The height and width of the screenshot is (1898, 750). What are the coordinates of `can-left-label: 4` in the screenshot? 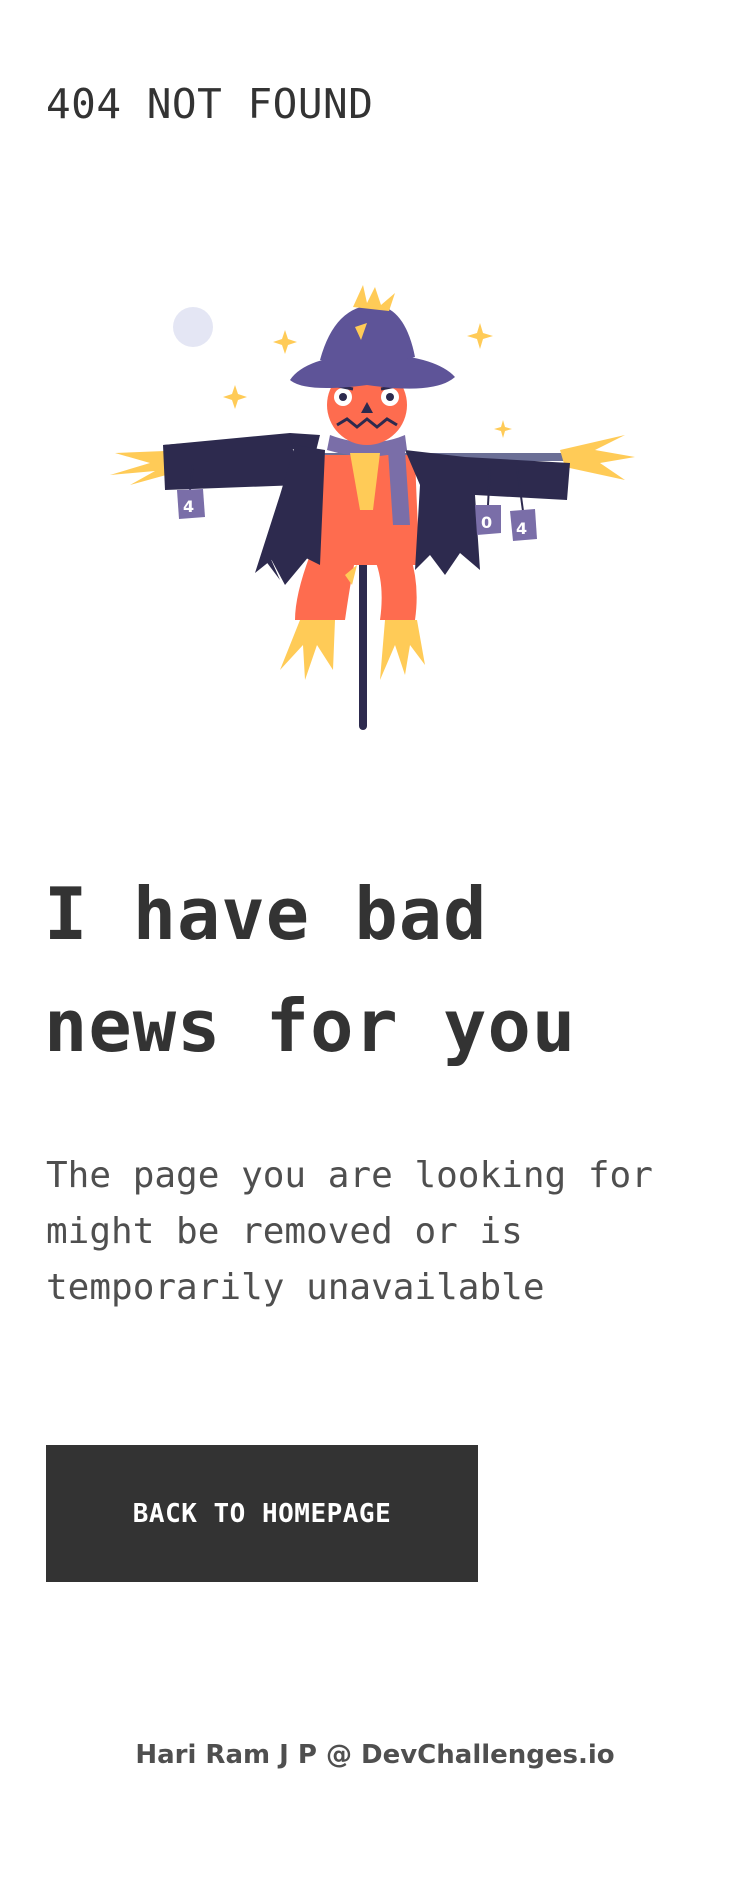 It's located at (188, 506).